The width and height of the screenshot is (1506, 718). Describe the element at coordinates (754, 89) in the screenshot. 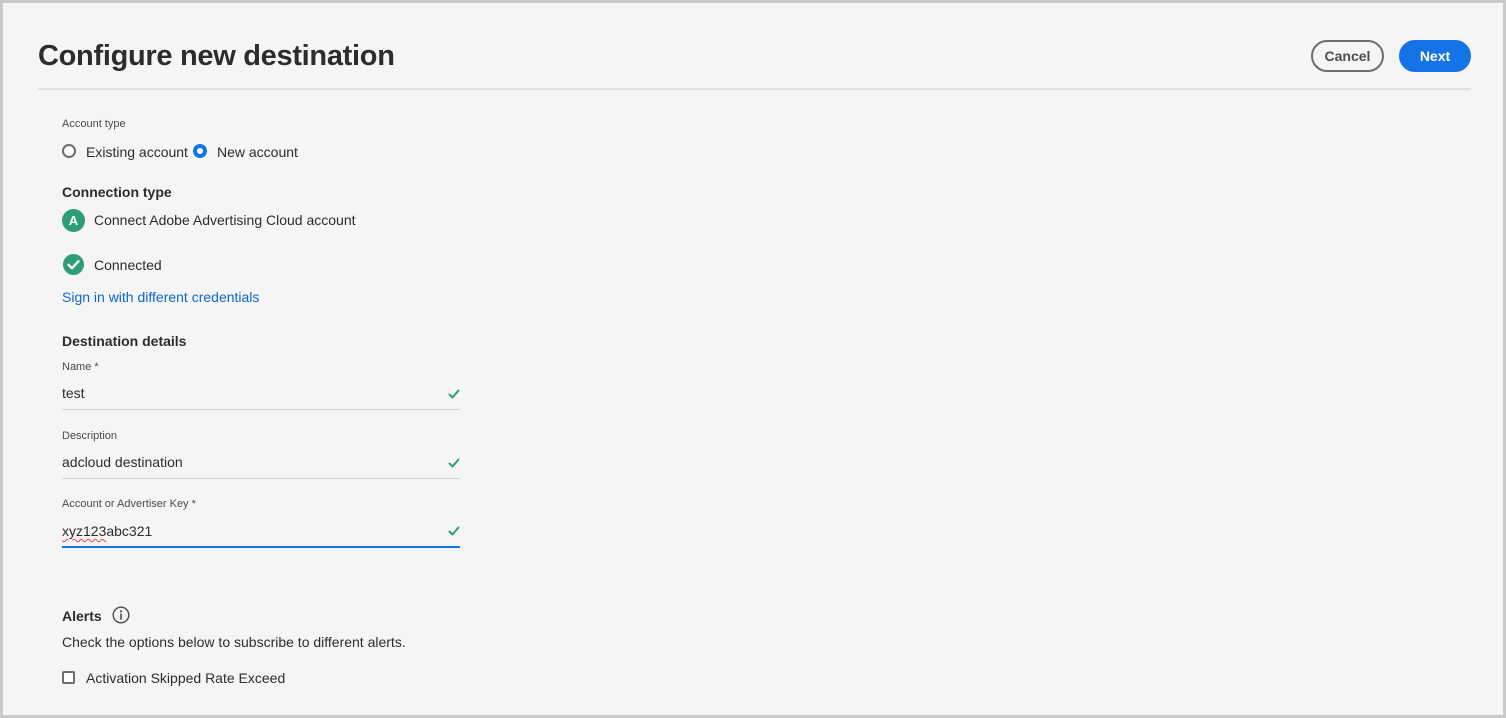

I see `header-divider` at that location.